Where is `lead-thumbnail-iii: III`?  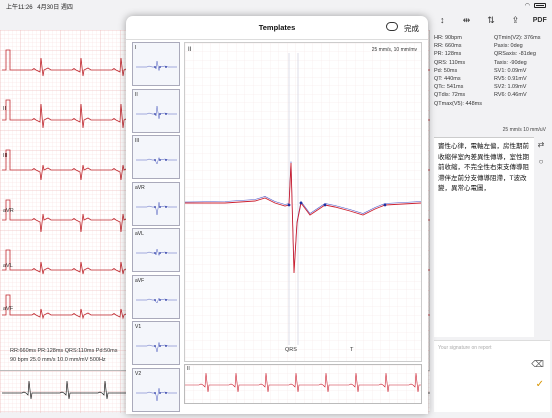 lead-thumbnail-iii: III is located at coordinates (156, 157).